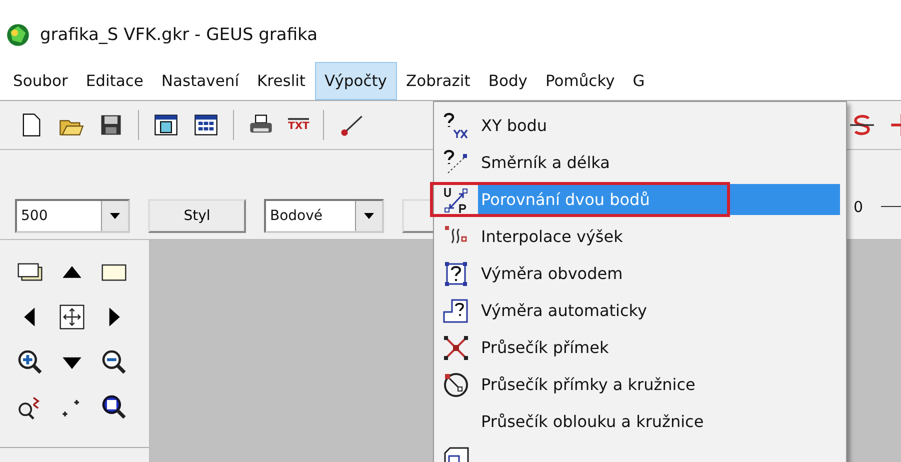 The height and width of the screenshot is (462, 901). What do you see at coordinates (640, 125) in the screenshot?
I see `menu-option: XY bodu` at bounding box center [640, 125].